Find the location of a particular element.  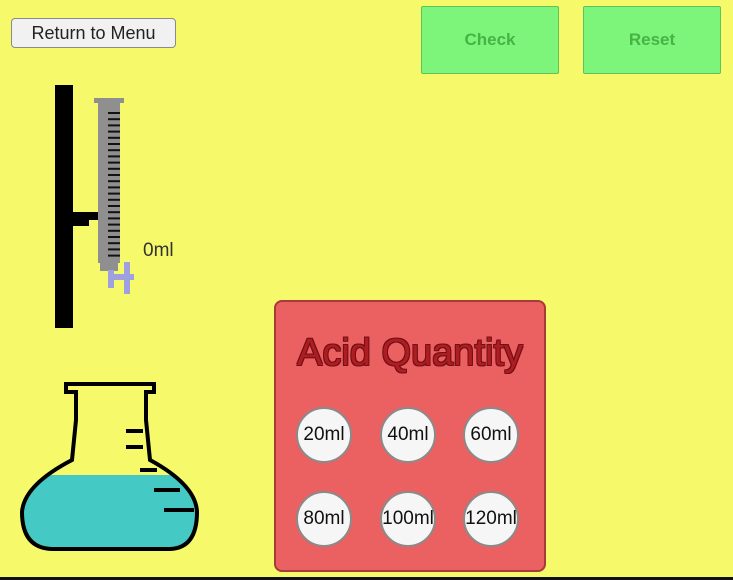

conical-flask is located at coordinates (109, 466).